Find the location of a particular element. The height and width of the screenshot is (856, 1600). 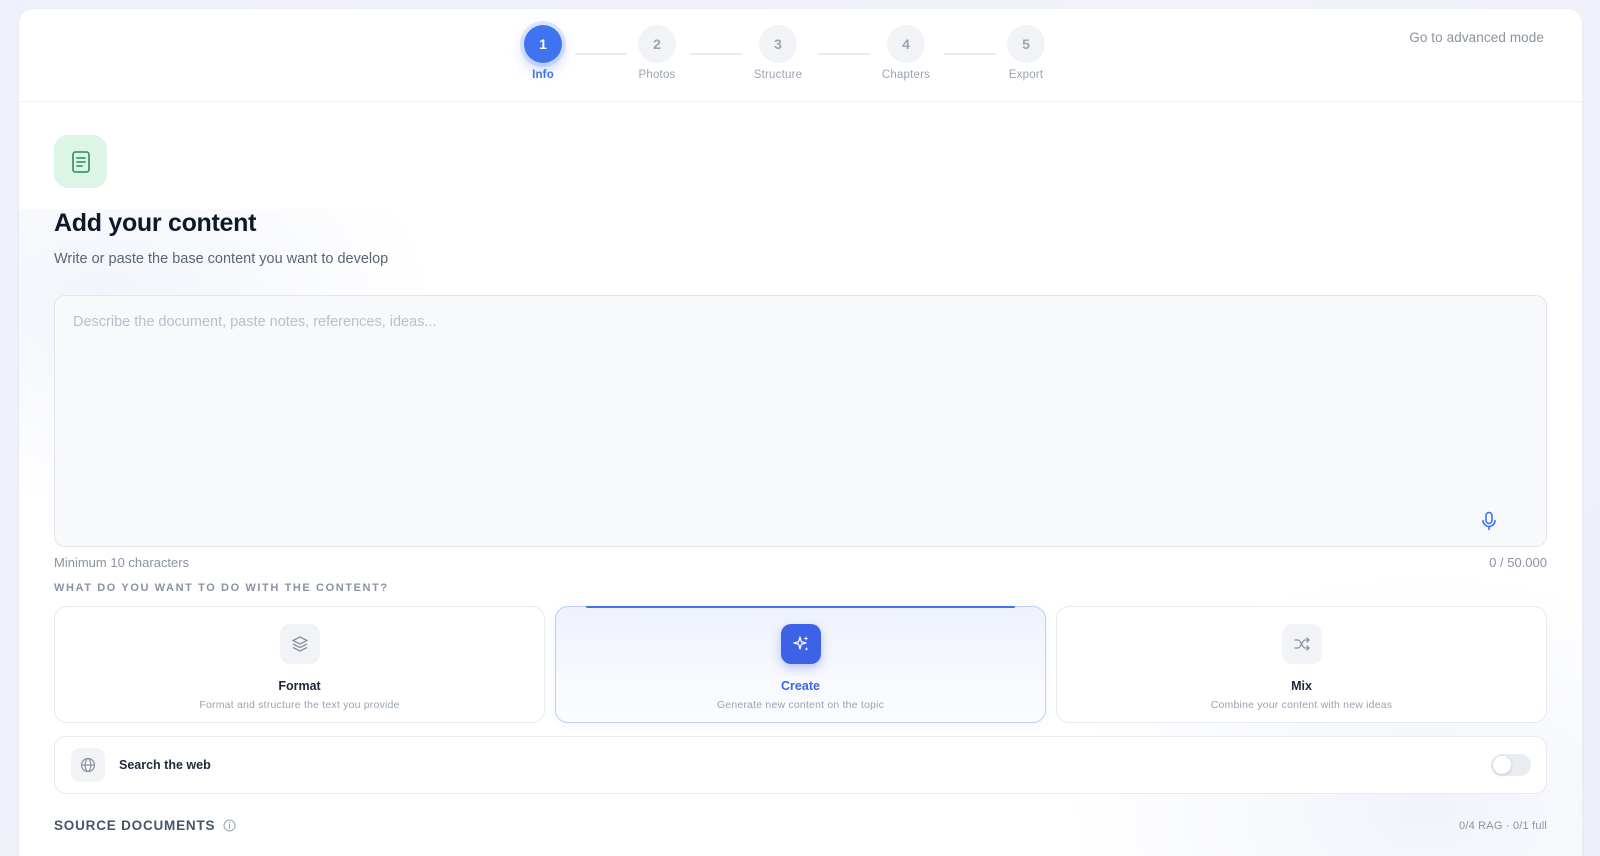

search-web-row: Search the web is located at coordinates (800, 765).